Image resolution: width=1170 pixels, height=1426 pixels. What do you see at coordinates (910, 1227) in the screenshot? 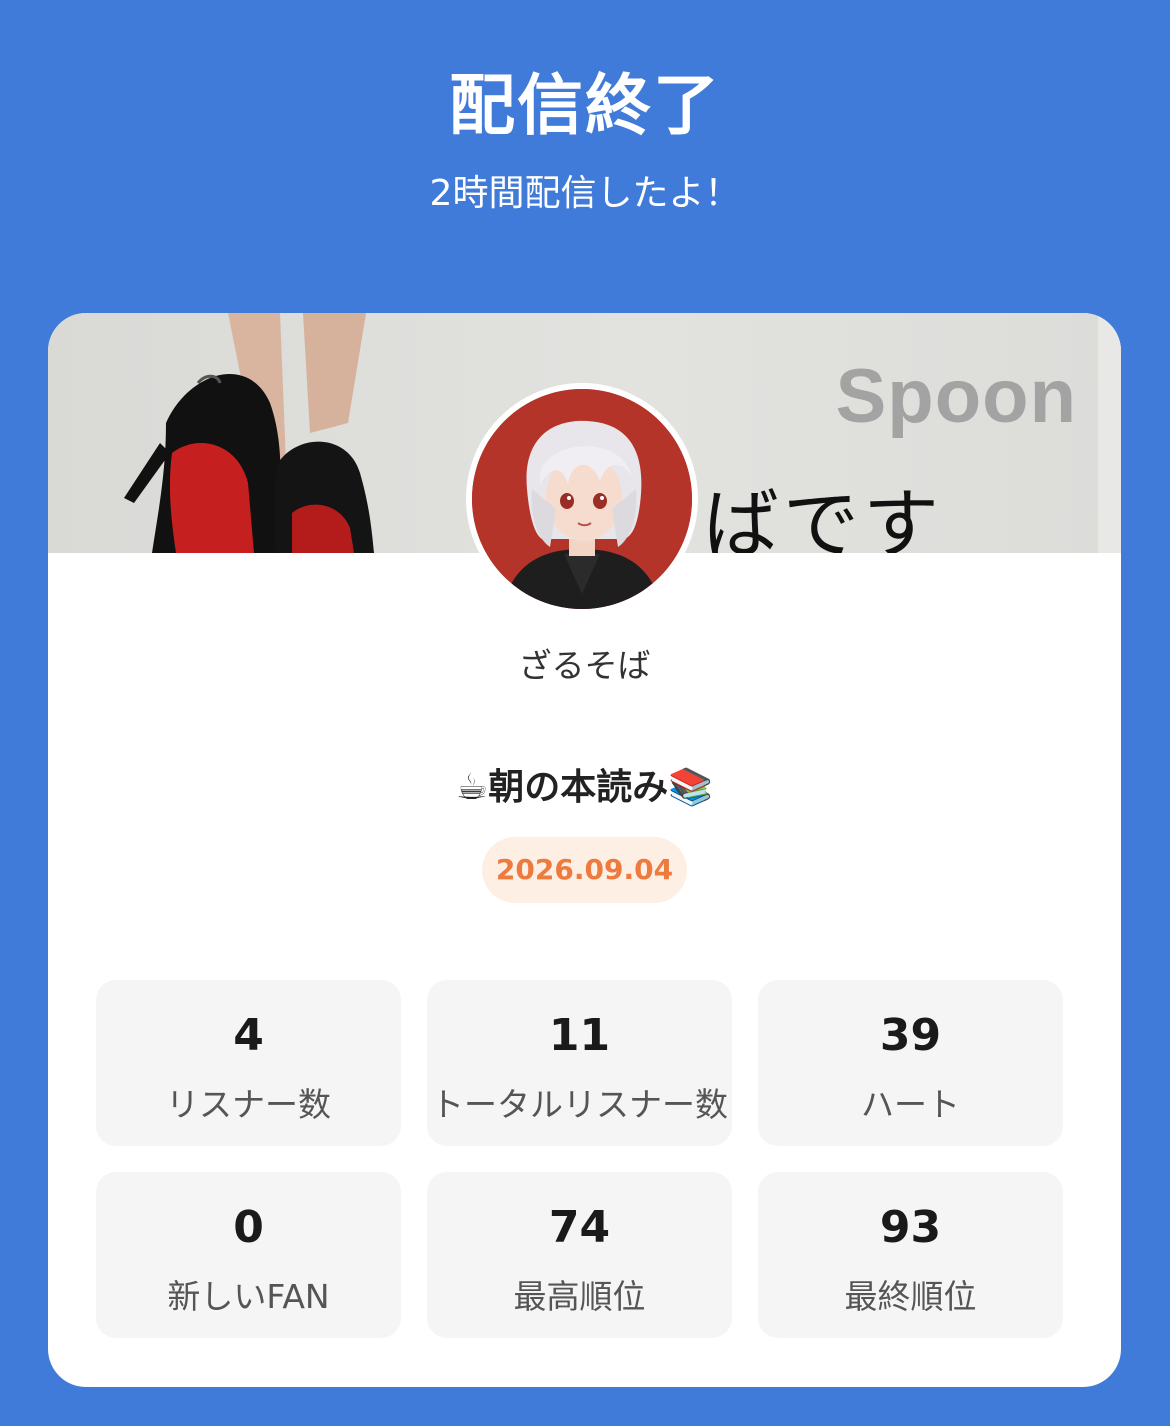
I see `stat-value: 93` at bounding box center [910, 1227].